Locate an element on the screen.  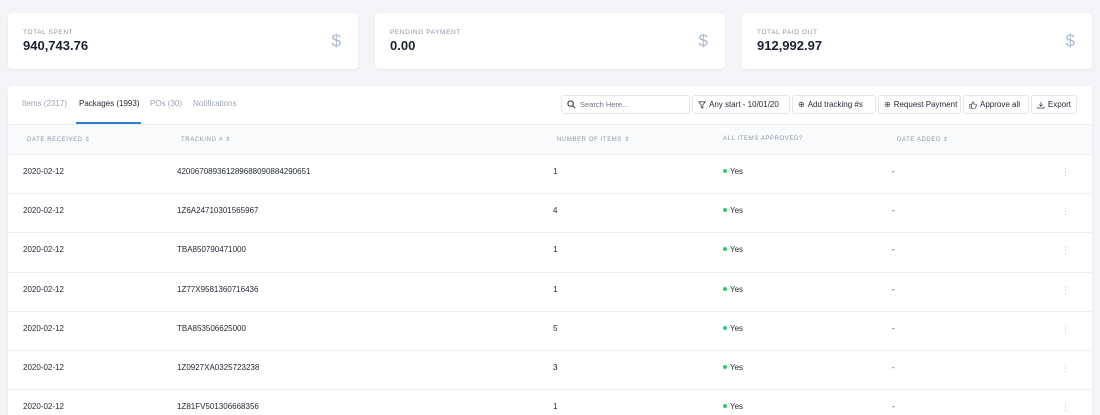
card-label: TOTAL SPENT is located at coordinates (48, 32).